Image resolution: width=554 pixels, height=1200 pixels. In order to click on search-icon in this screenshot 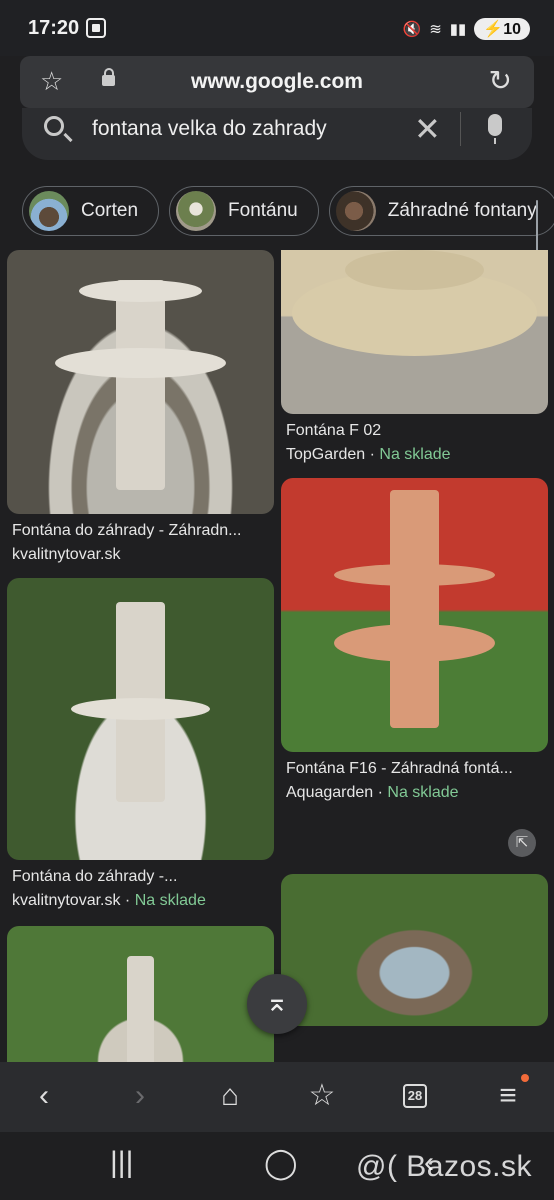, I will do `click(54, 126)`.